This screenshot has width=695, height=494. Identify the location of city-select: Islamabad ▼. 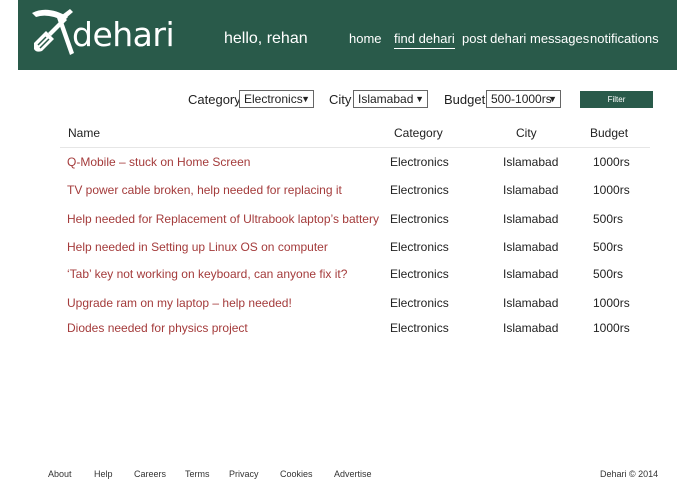
(390, 99).